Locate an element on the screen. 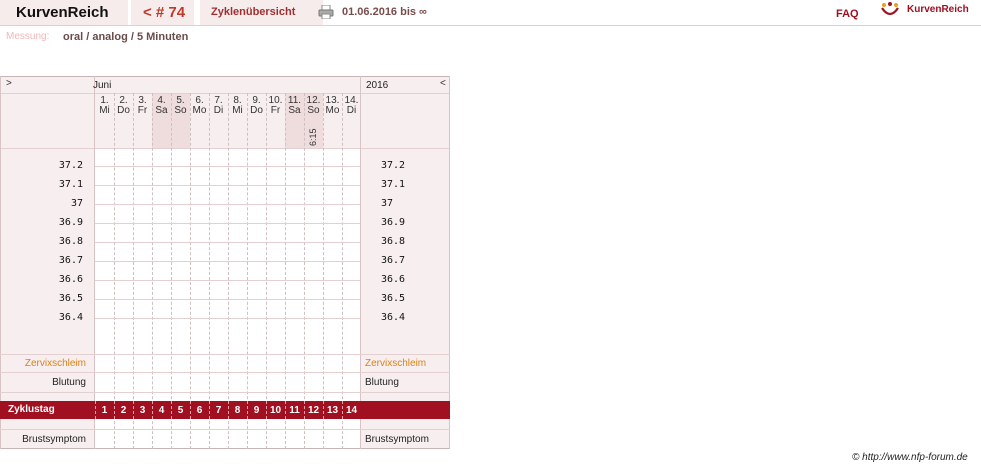 This screenshot has height=469, width=981. temperature-label-right: 37.2 is located at coordinates (393, 165).